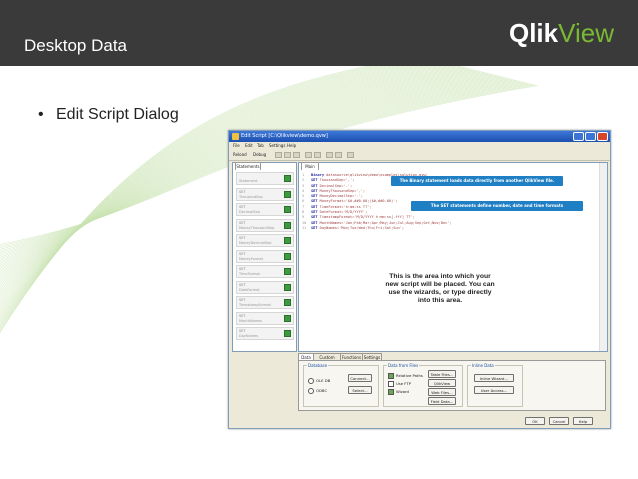 Image resolution: width=638 pixels, height=479 pixels. What do you see at coordinates (265, 302) in the screenshot?
I see `function-item: SET TimestampFormat` at bounding box center [265, 302].